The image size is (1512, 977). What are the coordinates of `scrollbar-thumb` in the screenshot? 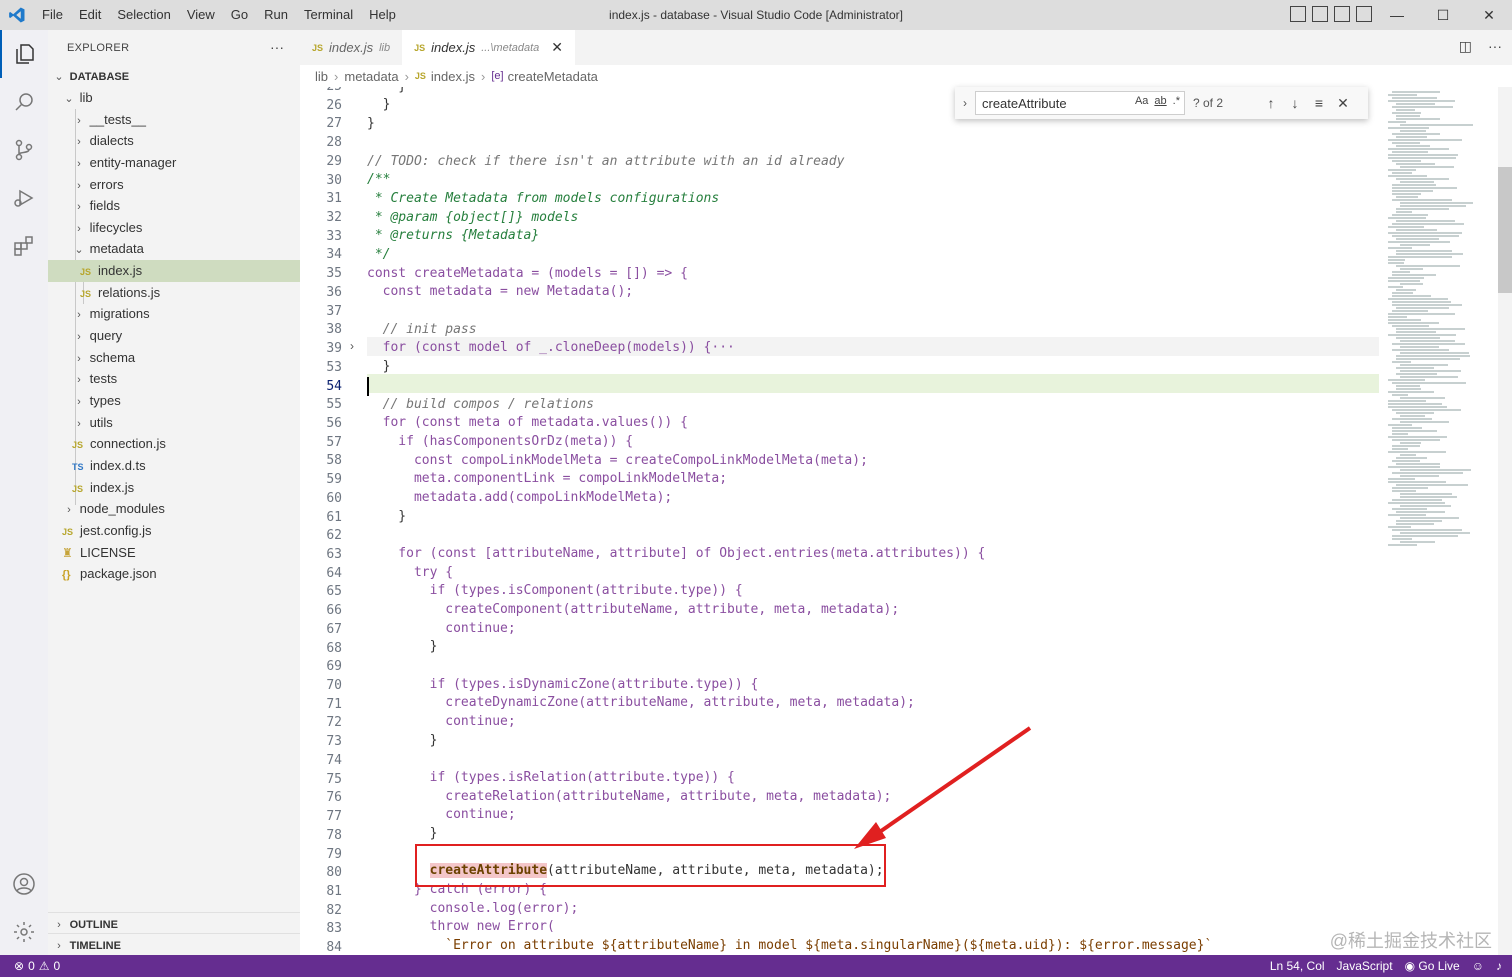 It's located at (1505, 230).